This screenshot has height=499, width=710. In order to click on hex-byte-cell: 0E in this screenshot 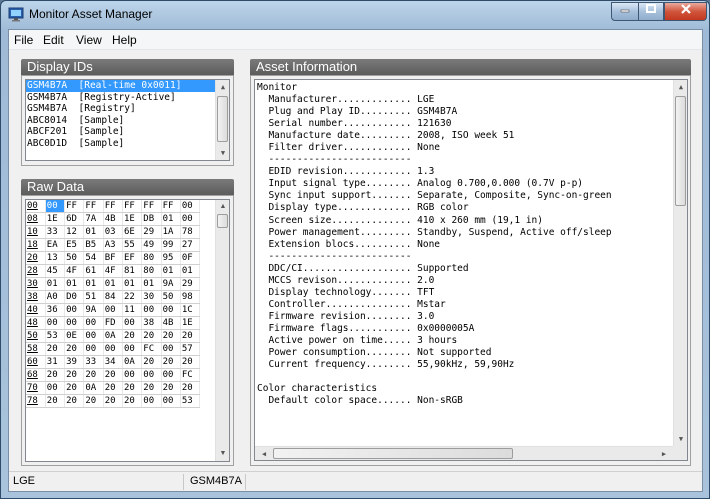, I will do `click(74, 336)`.